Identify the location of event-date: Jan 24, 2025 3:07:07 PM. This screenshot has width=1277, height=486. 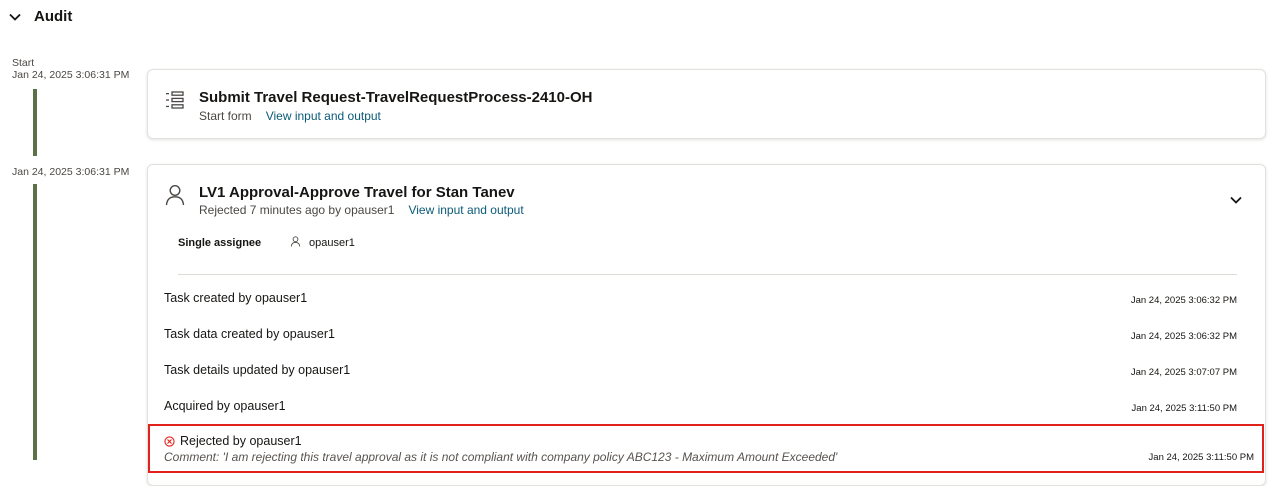
(1183, 372).